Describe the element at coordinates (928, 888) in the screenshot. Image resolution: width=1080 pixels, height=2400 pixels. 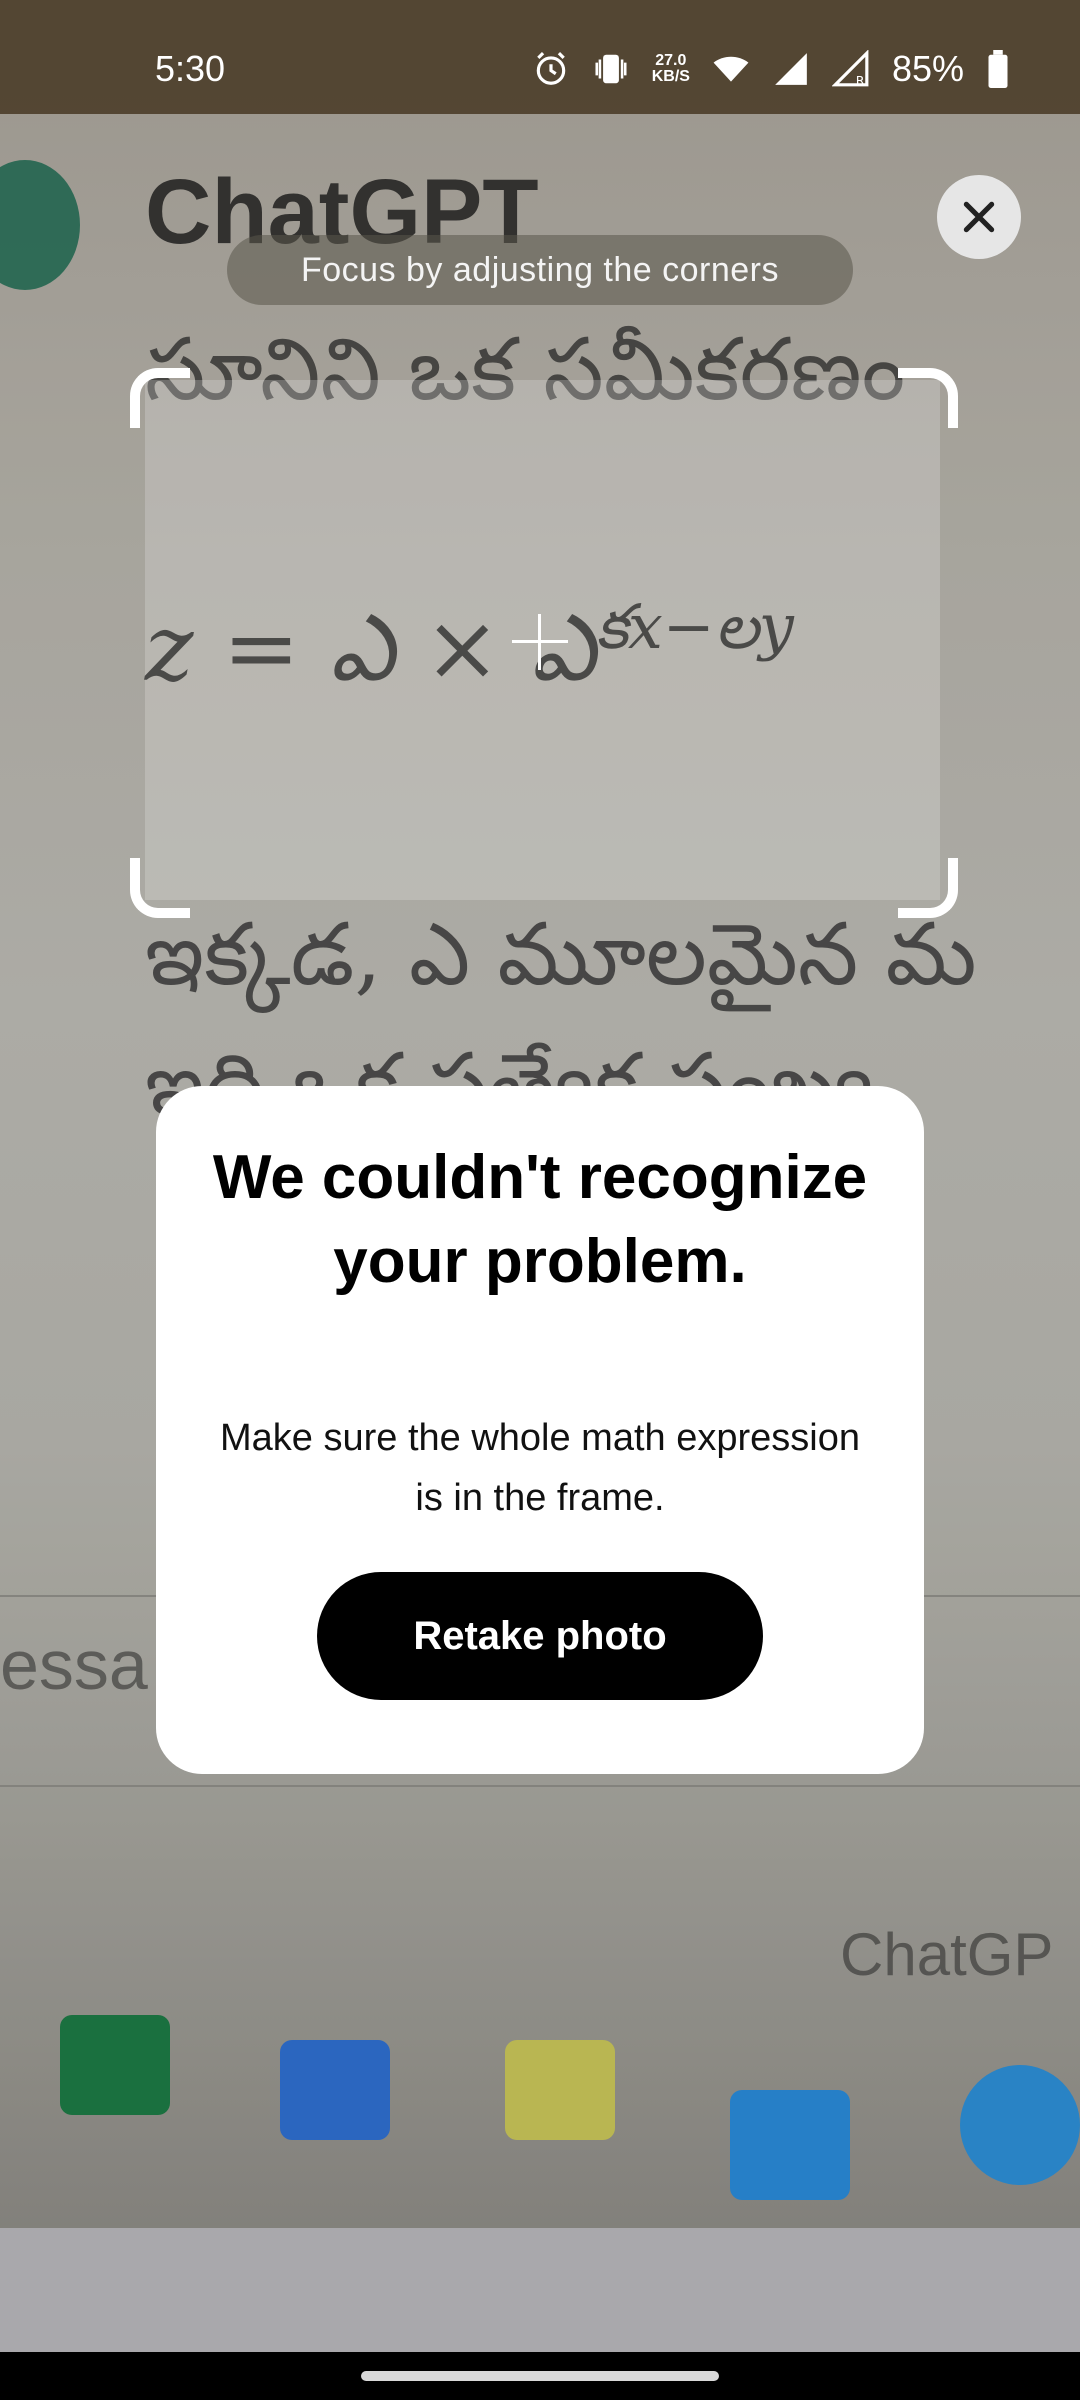
I see `frame-corner-bottom-right` at that location.